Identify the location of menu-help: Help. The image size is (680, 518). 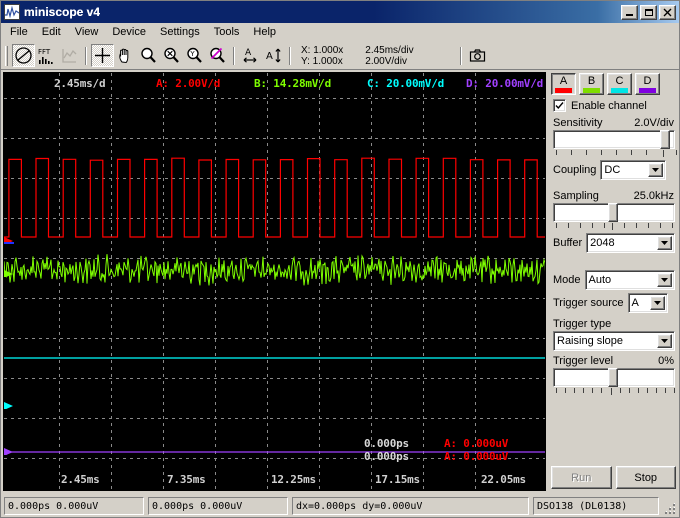
(264, 32).